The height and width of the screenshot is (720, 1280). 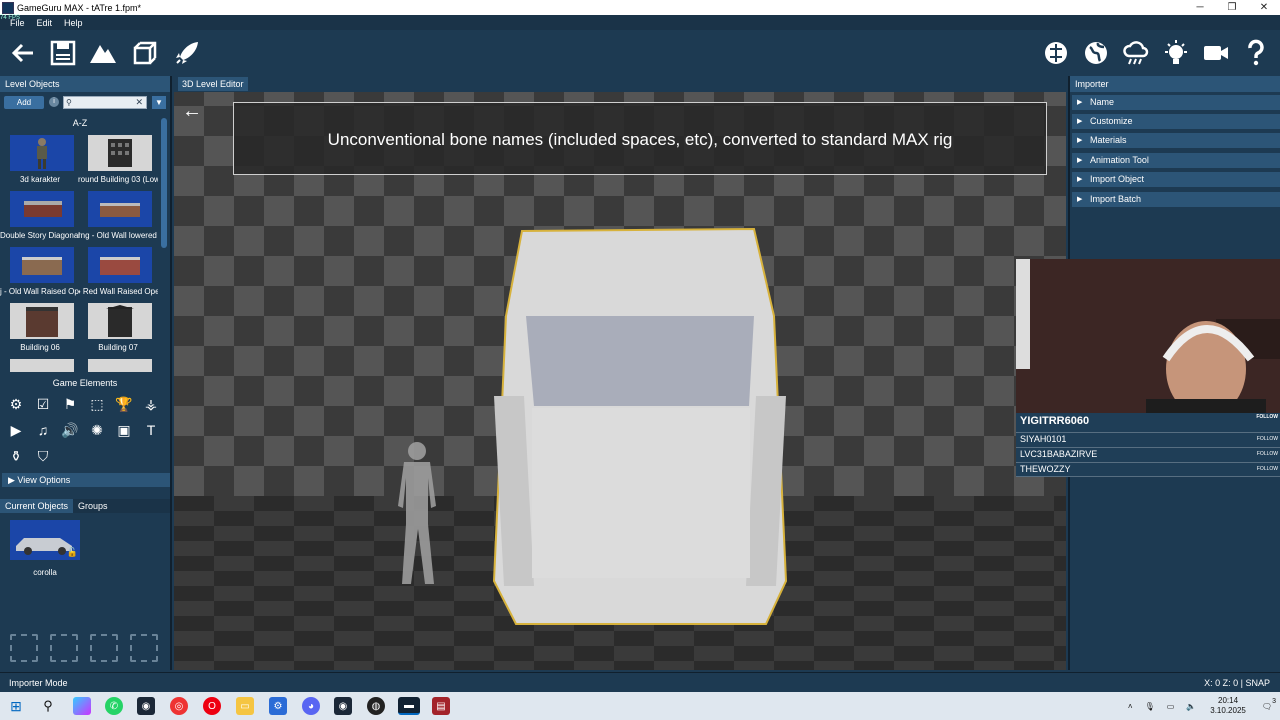 I want to click on cube-icon, so click(x=145, y=53).